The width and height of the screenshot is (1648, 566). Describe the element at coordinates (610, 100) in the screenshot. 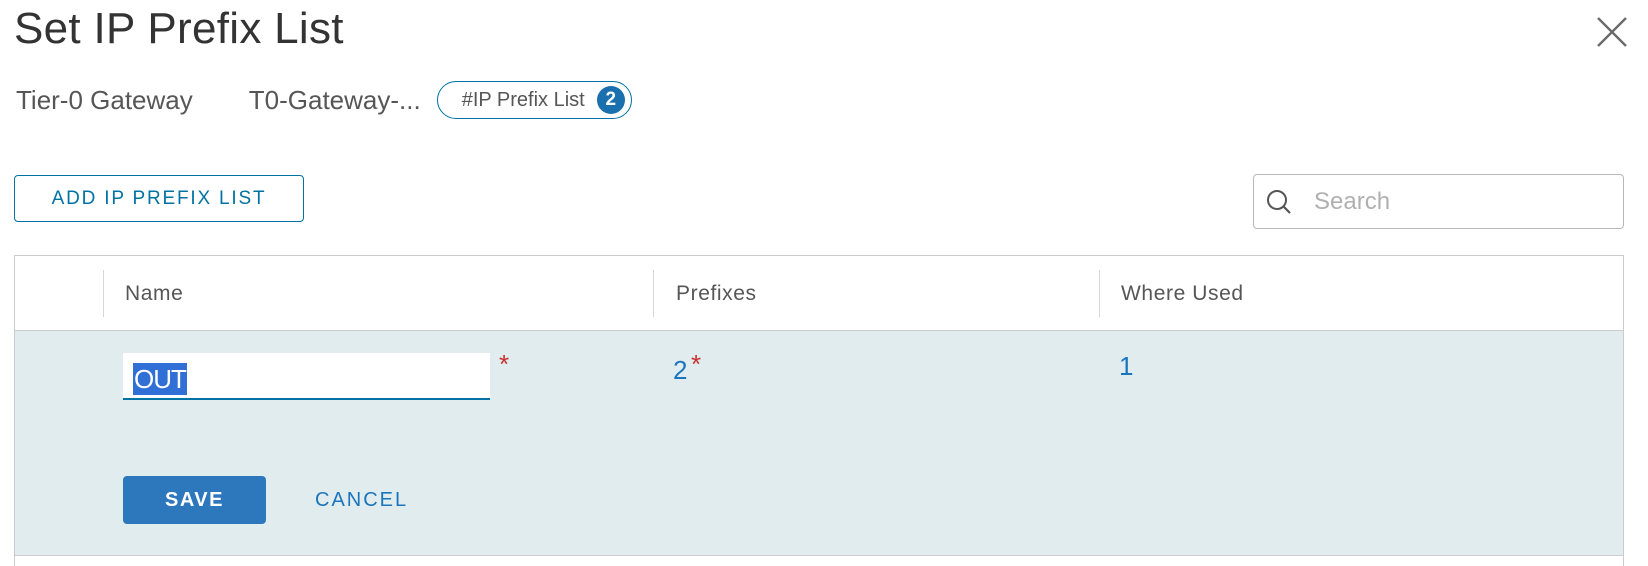

I see `chip-count-badge: 2` at that location.